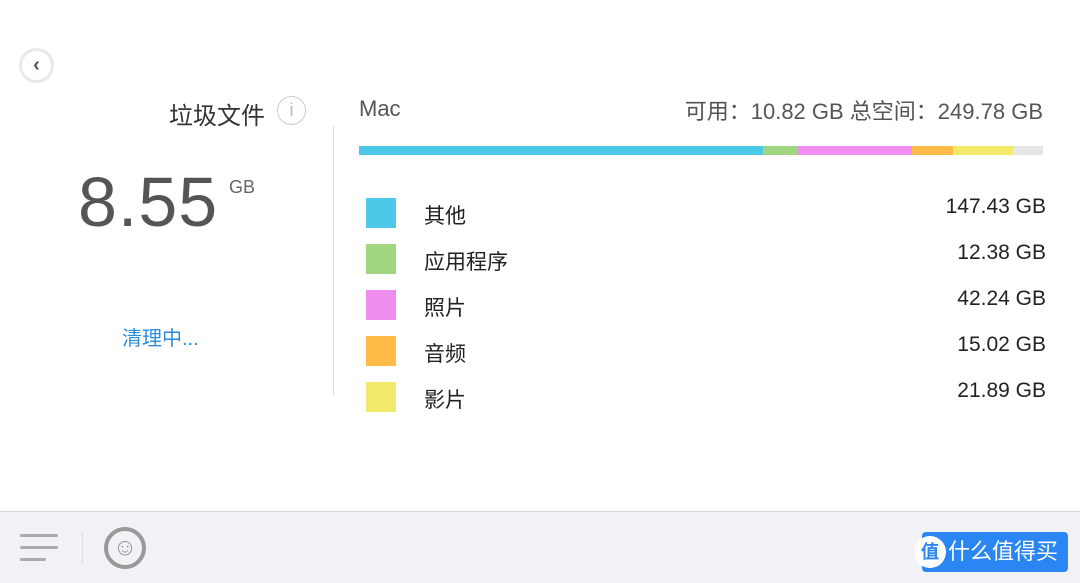 The width and height of the screenshot is (1080, 583). What do you see at coordinates (863, 111) in the screenshot?
I see `disk-summary: 可用：10.82 GB 总空间：249.78 GB` at bounding box center [863, 111].